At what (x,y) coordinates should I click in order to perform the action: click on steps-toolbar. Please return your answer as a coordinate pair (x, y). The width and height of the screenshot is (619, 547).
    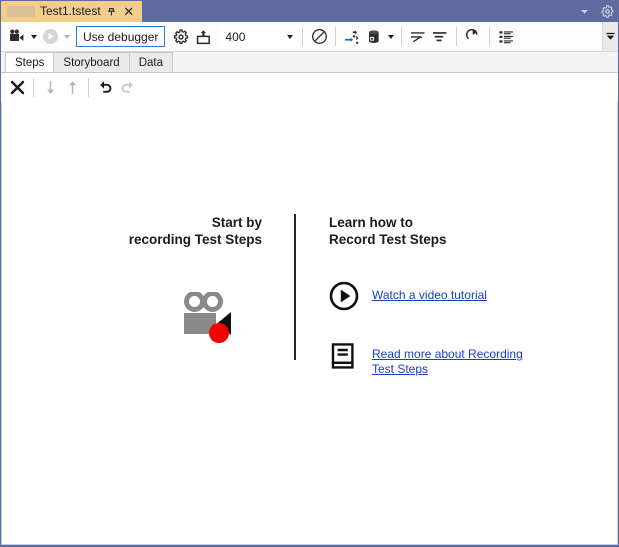
    Looking at the image, I should click on (309, 87).